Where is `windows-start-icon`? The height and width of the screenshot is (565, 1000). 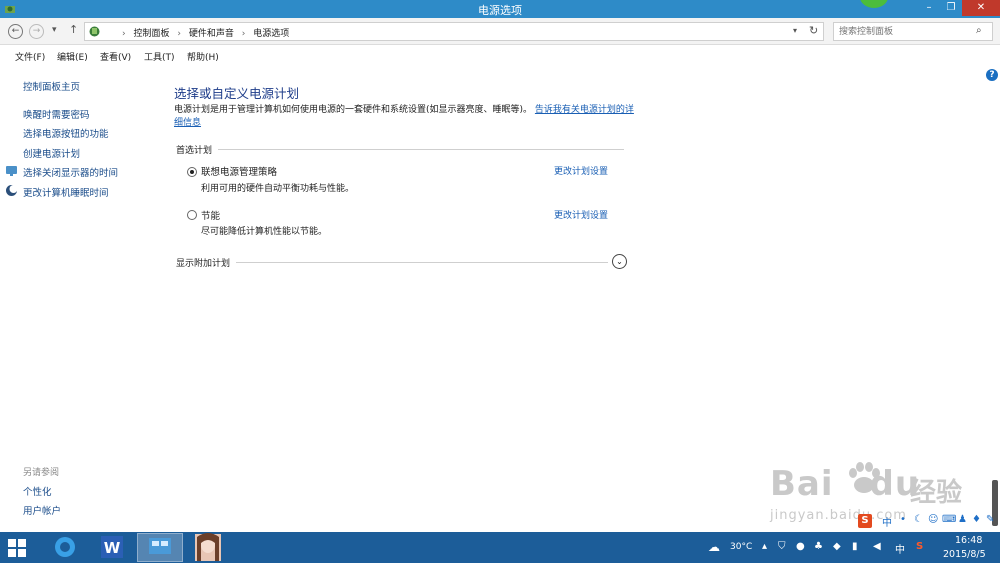
windows-start-icon is located at coordinates (17, 548).